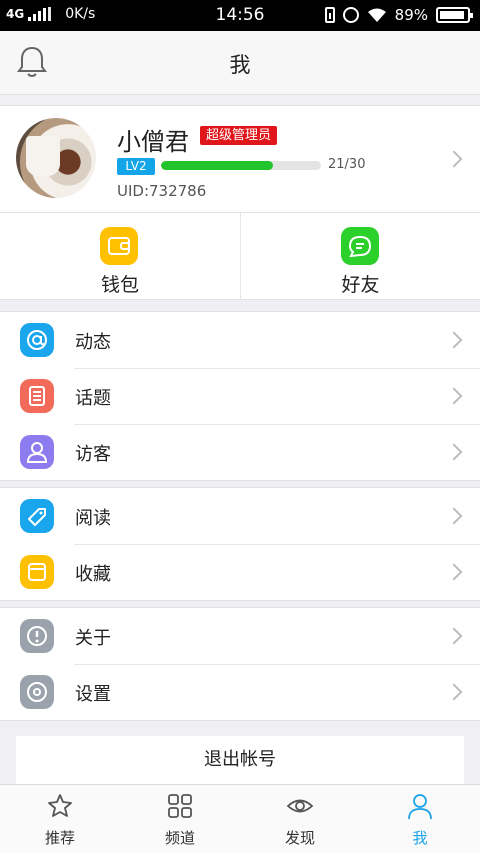 The image size is (480, 853). I want to click on wallet-icon, so click(119, 246).